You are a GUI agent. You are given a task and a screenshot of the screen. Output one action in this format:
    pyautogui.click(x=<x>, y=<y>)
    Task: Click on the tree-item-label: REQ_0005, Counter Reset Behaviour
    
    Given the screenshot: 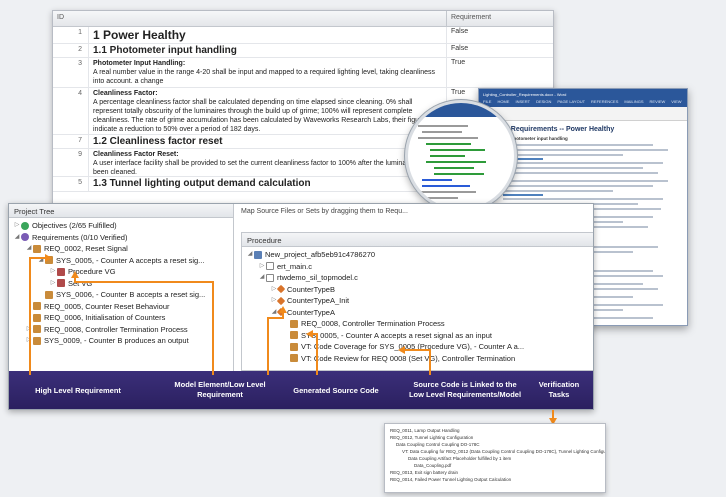 What is the action you would take?
    pyautogui.click(x=107, y=306)
    